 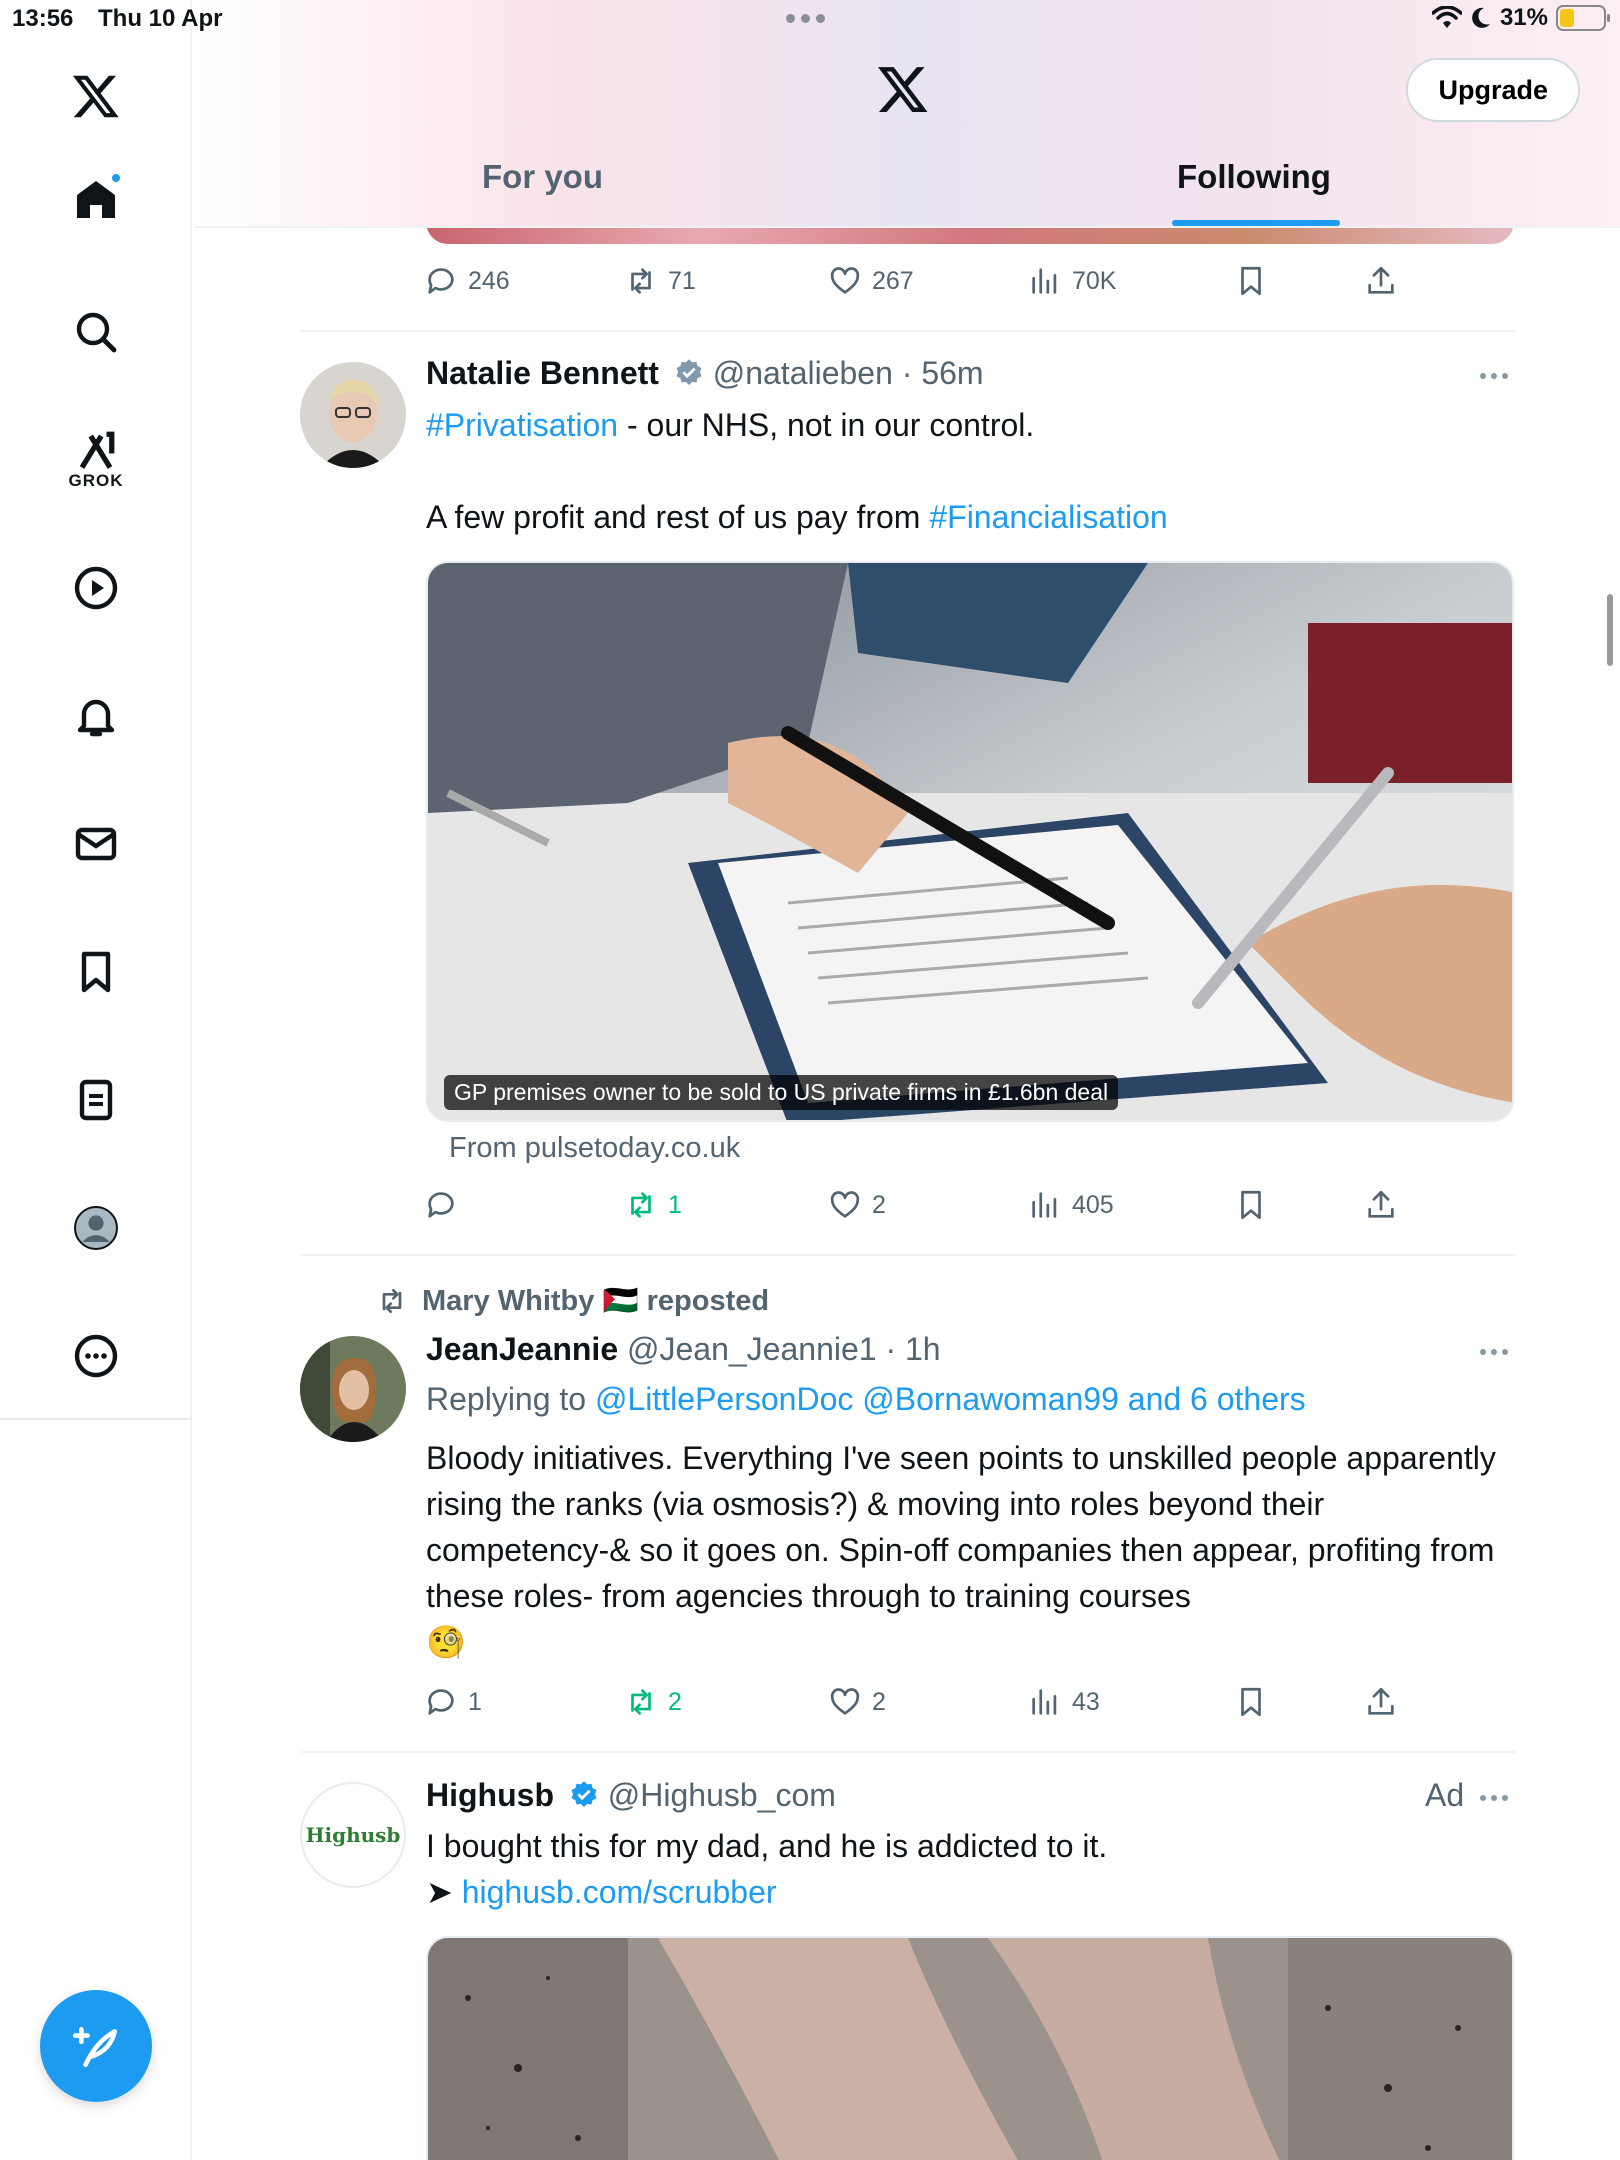 I want to click on post-divider, so click(x=907, y=1255).